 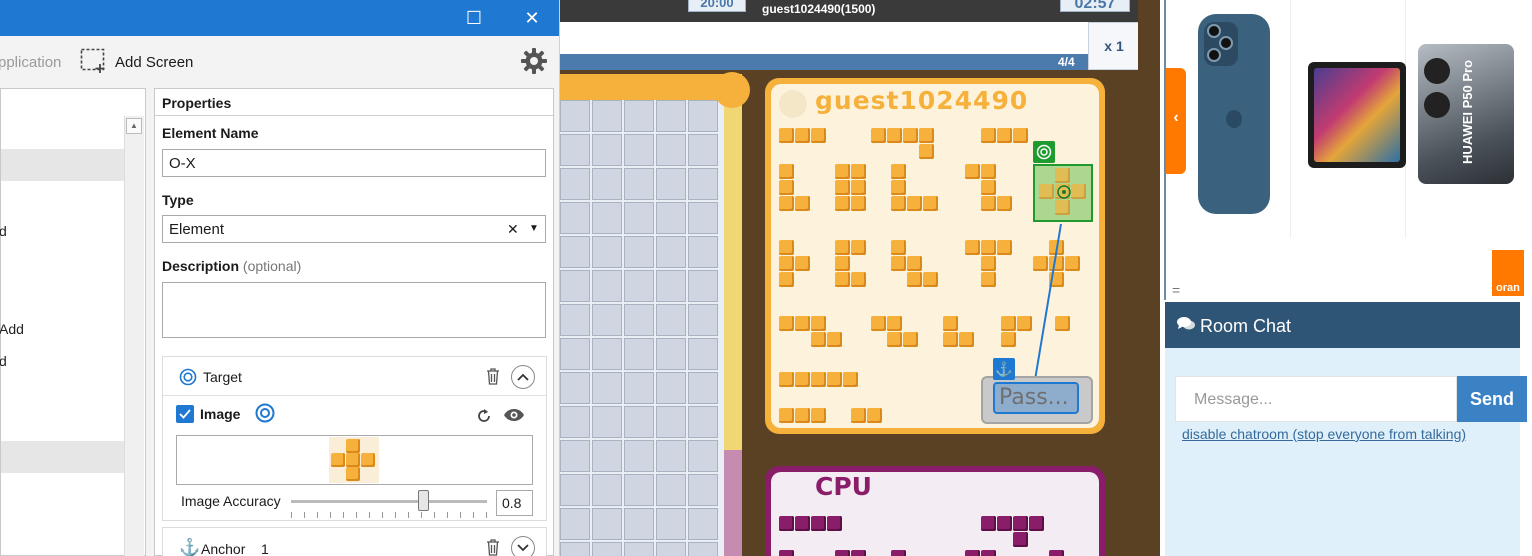 What do you see at coordinates (389, 515) in the screenshot?
I see `slider-ticks` at bounding box center [389, 515].